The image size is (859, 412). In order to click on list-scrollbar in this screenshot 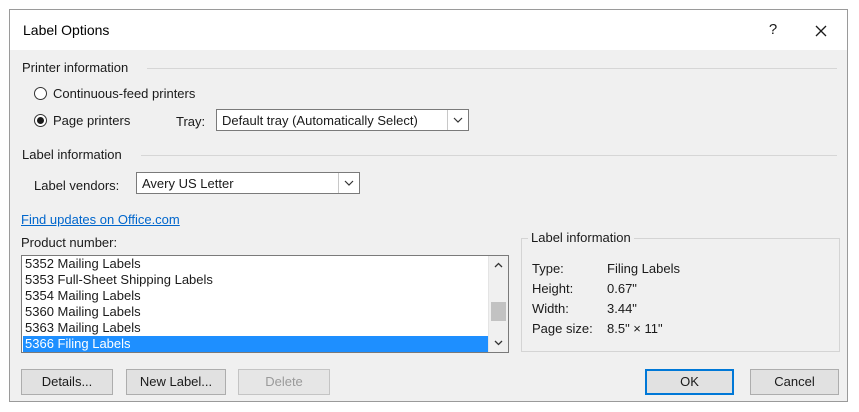, I will do `click(498, 304)`.